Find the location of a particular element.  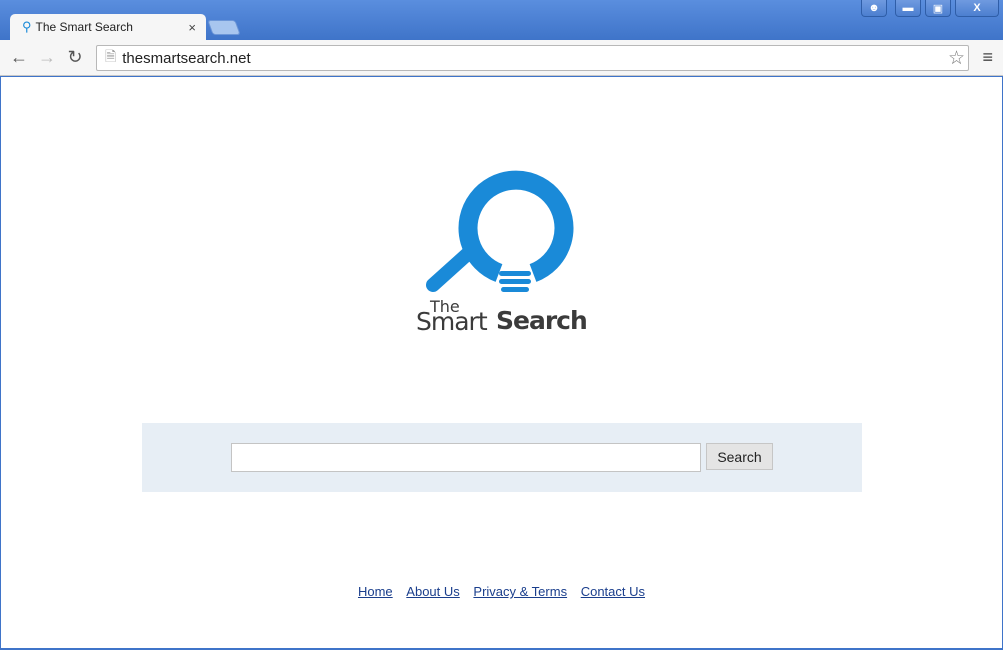

toolbar: ← → ↻ 🗎 thesmartsearch.net ☆ ≡ is located at coordinates (501, 58).